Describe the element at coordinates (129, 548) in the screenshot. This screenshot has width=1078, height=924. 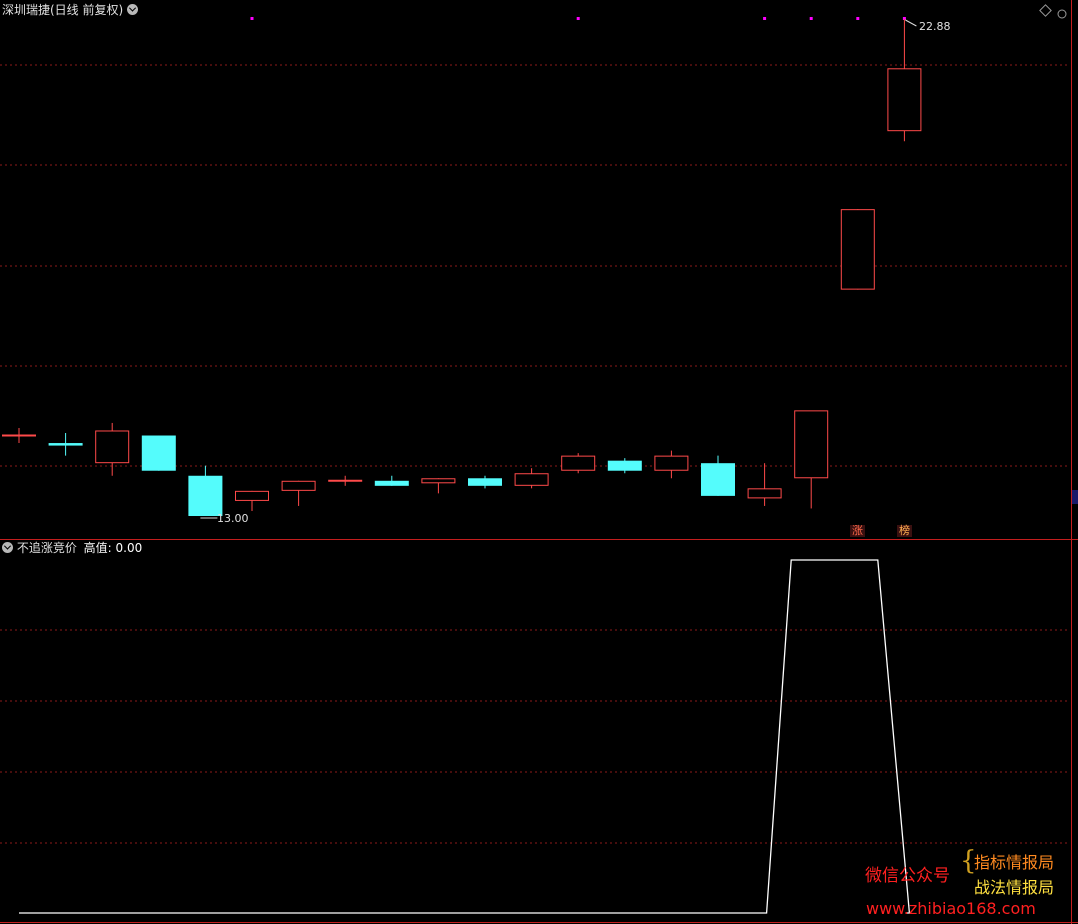
I see `indicator-series-value: 0.00` at that location.